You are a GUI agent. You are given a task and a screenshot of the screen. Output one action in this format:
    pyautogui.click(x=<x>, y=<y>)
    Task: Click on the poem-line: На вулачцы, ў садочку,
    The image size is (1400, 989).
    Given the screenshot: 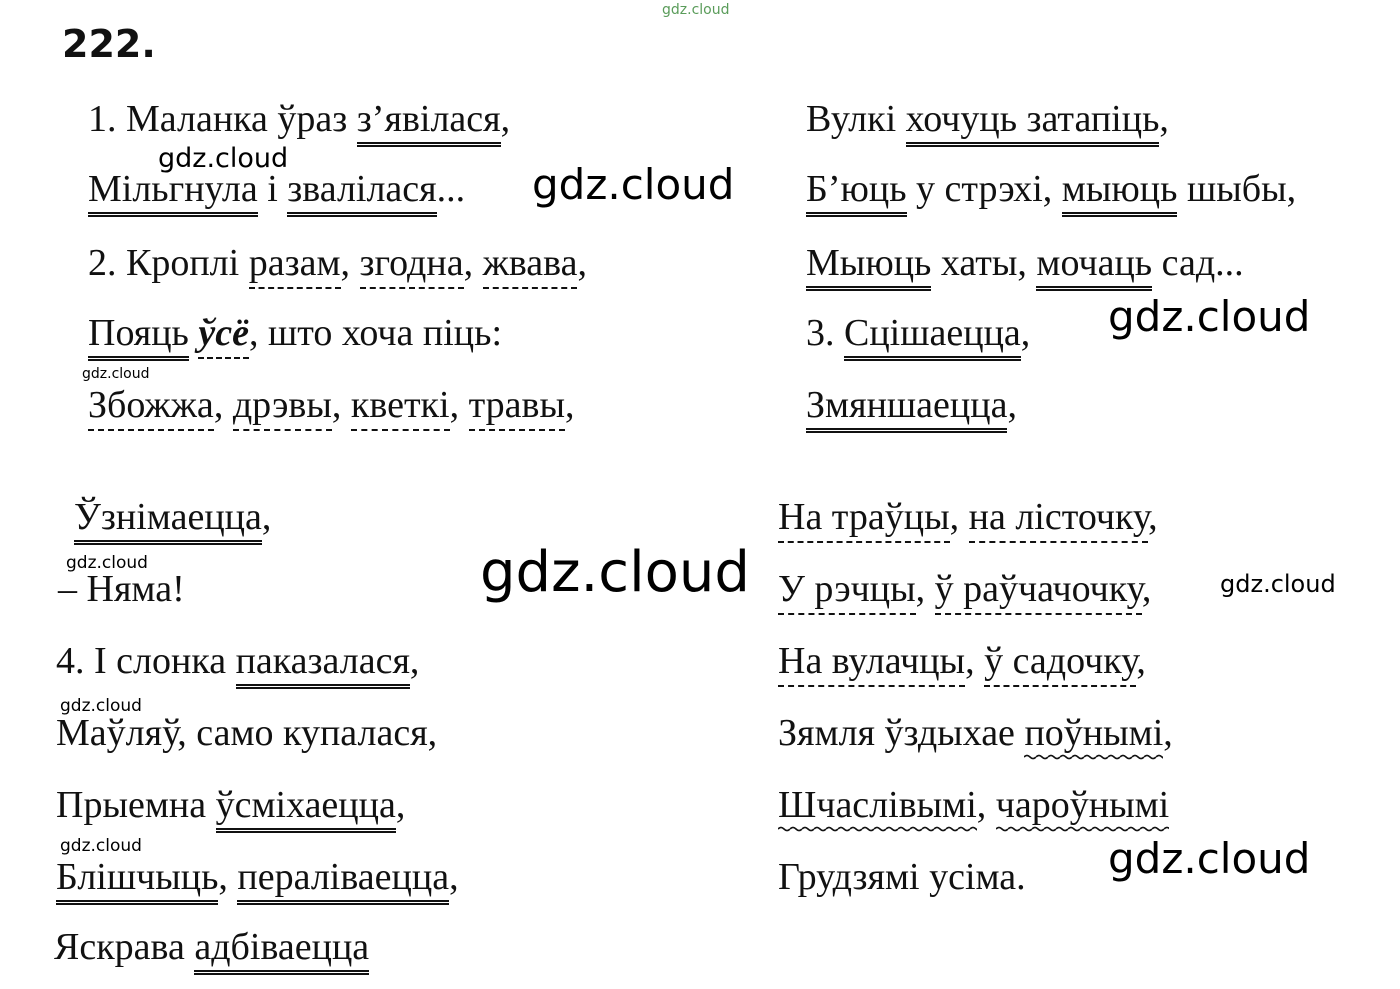 What is the action you would take?
    pyautogui.click(x=962, y=662)
    